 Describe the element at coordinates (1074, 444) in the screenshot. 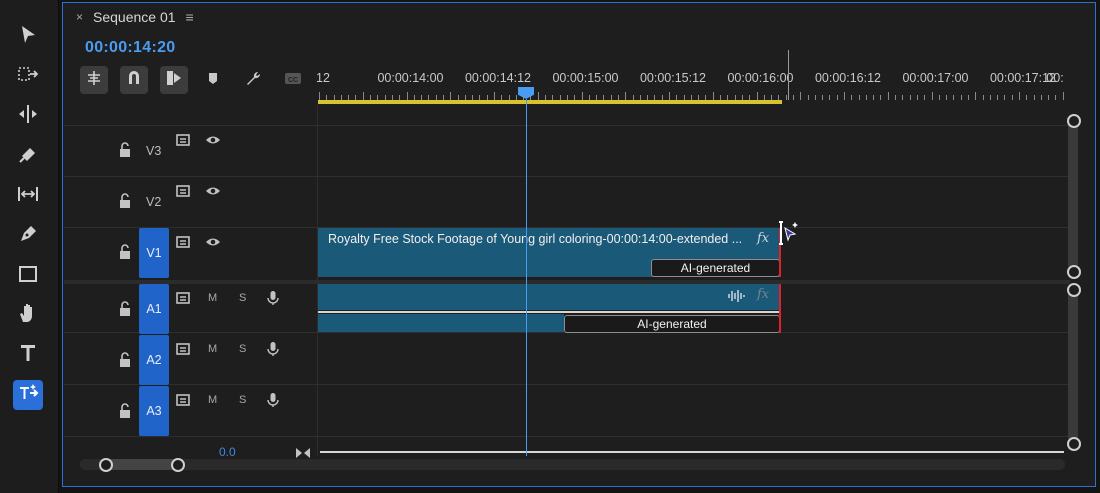

I see `audio-scroll-bottom-handle` at that location.